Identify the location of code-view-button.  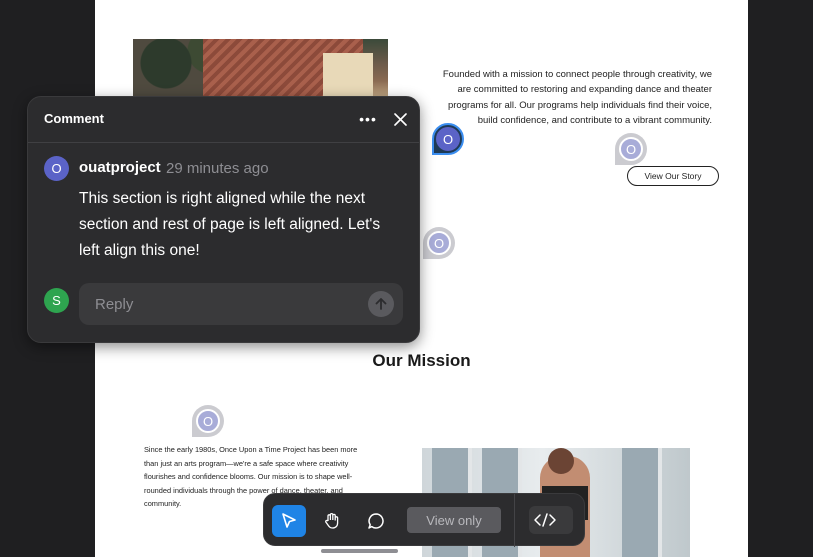
(551, 520).